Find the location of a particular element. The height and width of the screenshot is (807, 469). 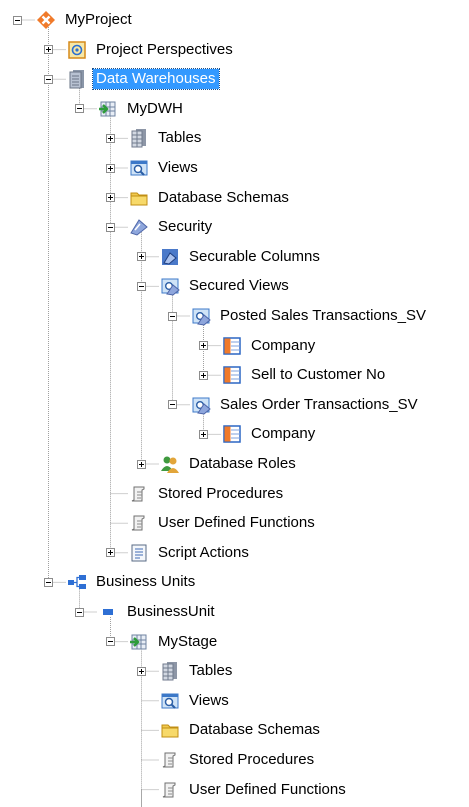

security-icon is located at coordinates (139, 227).